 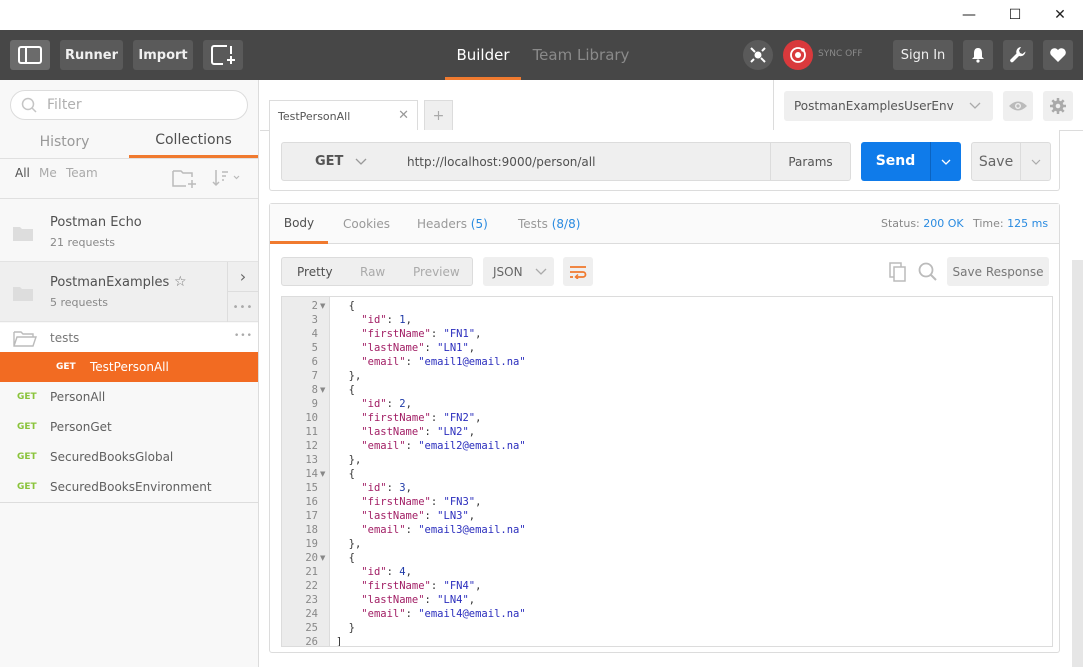 I want to click on new-tab-button, so click(x=223, y=55).